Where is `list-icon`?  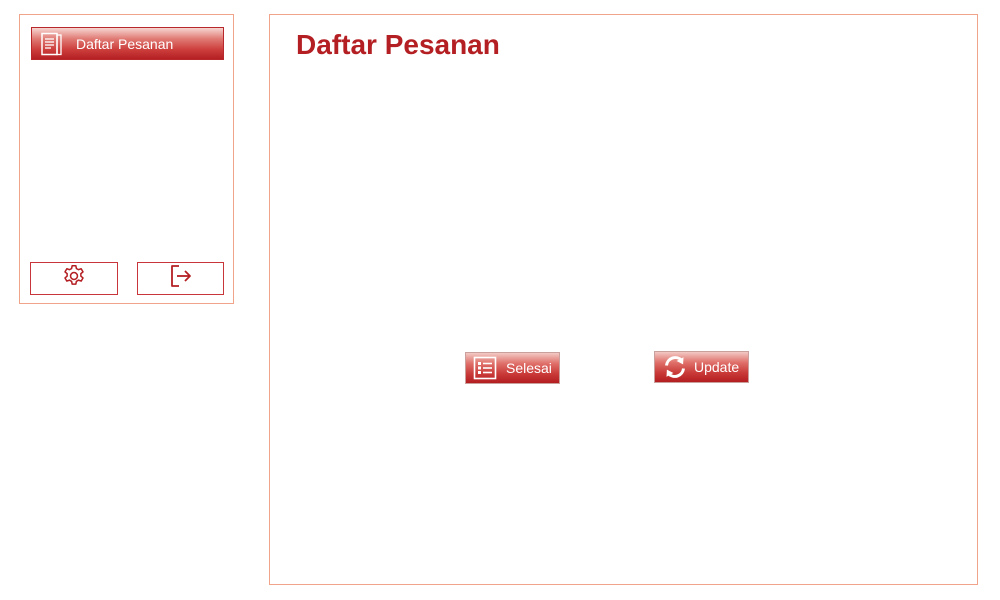
list-icon is located at coordinates (485, 368).